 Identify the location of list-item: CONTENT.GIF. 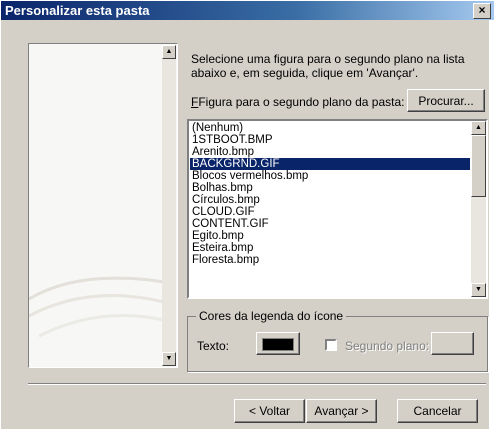
(330, 224).